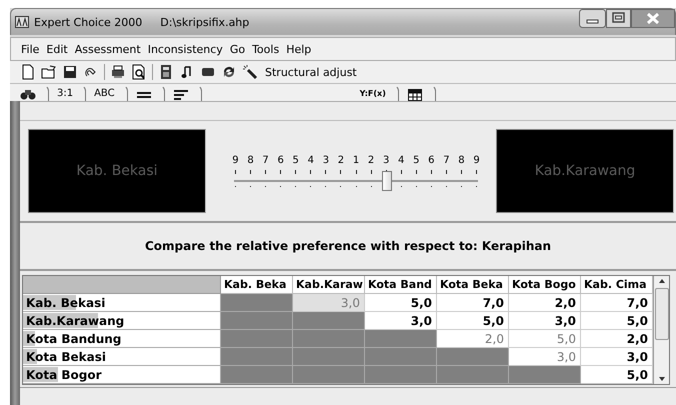 This screenshot has height=405, width=676. Describe the element at coordinates (64, 357) in the screenshot. I see `row-header: Kota Bekasi` at that location.